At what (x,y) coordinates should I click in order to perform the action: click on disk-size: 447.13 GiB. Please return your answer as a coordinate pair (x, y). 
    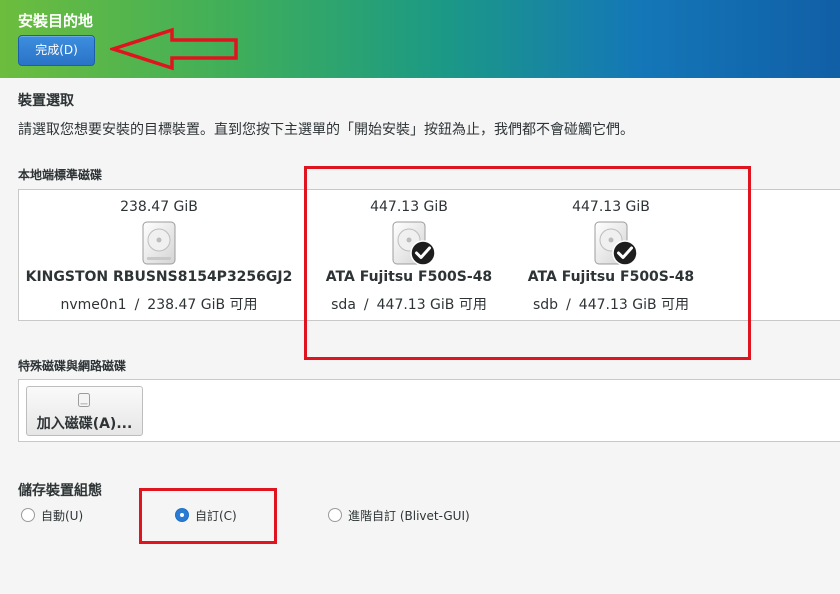
    Looking at the image, I should click on (611, 207).